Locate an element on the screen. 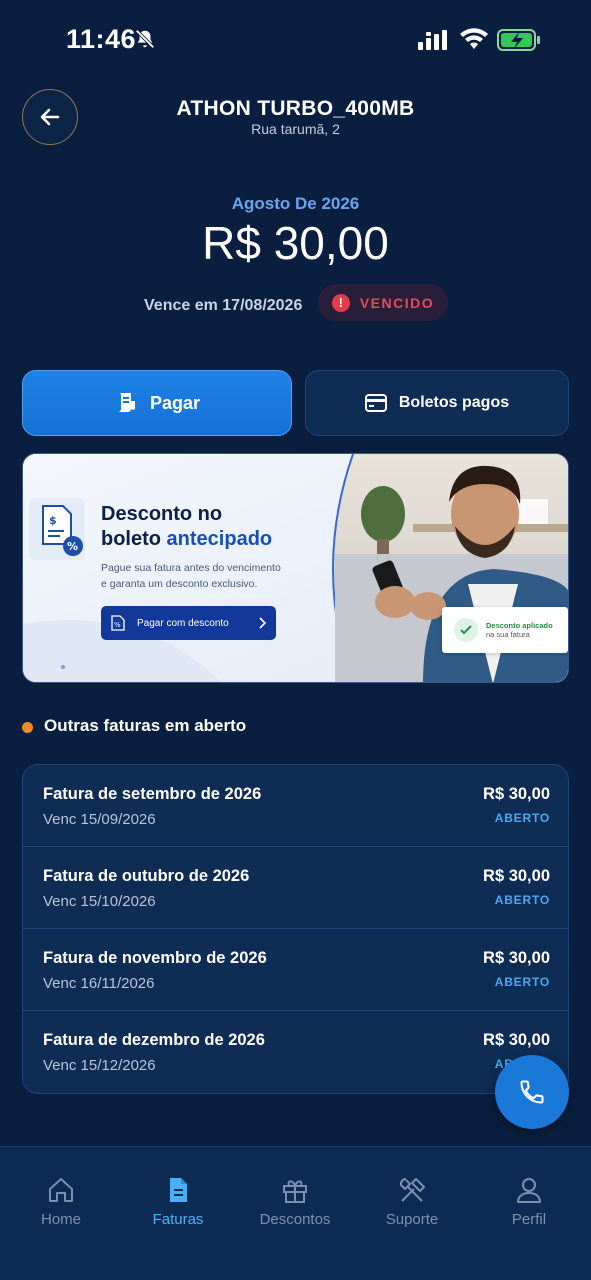 The width and height of the screenshot is (591, 1280). invoice-row-due: Venc 16/11/2026 is located at coordinates (99, 983).